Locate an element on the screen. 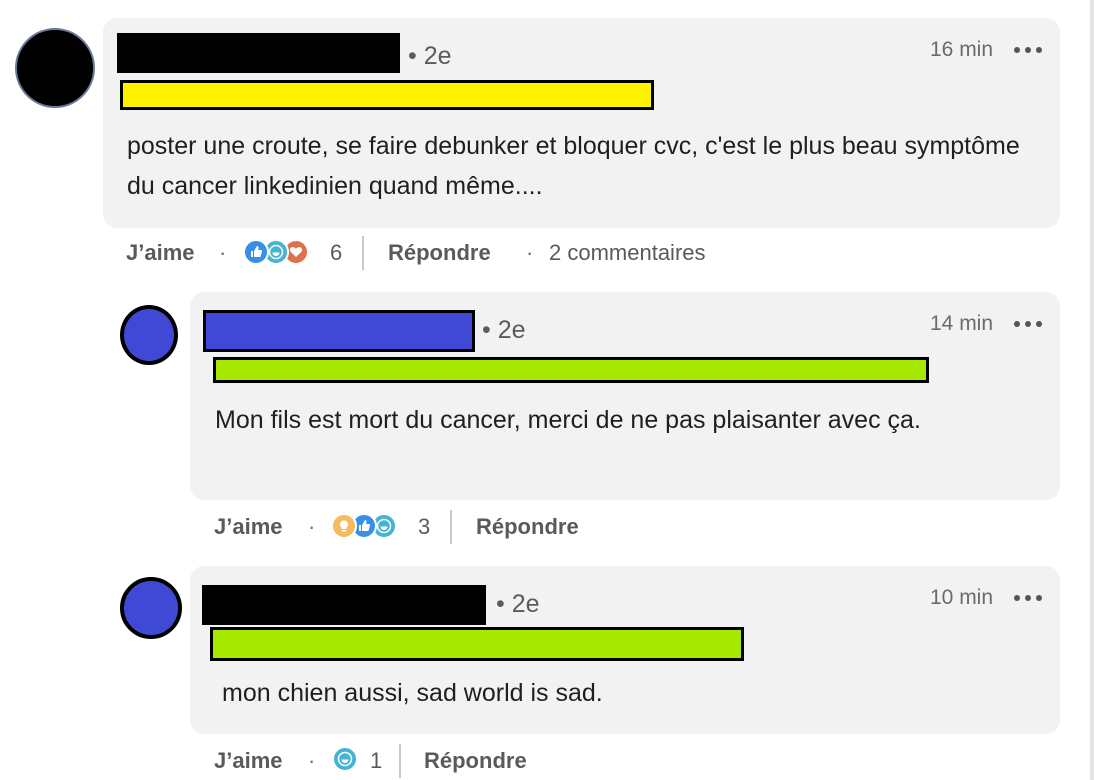  insightful-icon is located at coordinates (344, 526).